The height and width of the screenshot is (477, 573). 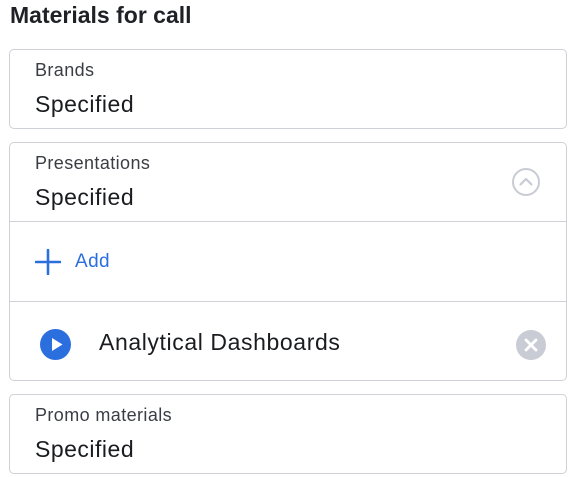 I want to click on page-title: Materials for call, so click(x=101, y=15).